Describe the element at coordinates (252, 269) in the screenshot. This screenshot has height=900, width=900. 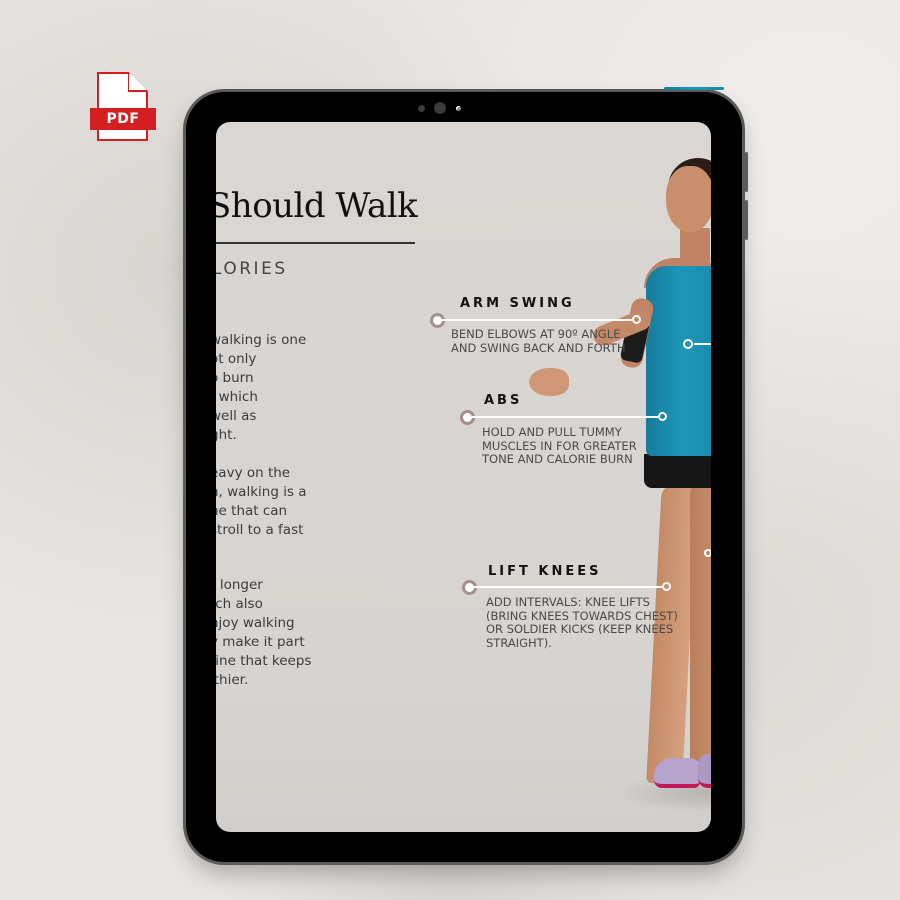
I see `page-subtitle: LORIES` at that location.